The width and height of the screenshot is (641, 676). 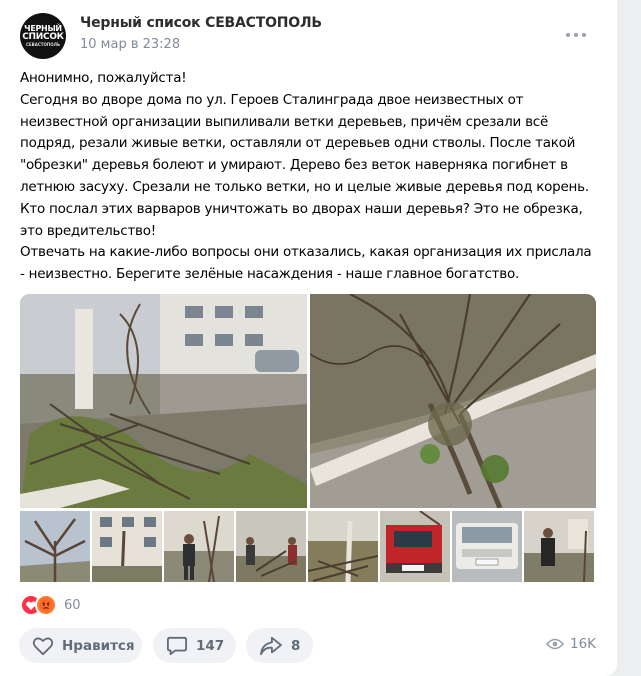 I want to click on like-label: Нравится, so click(x=98, y=645).